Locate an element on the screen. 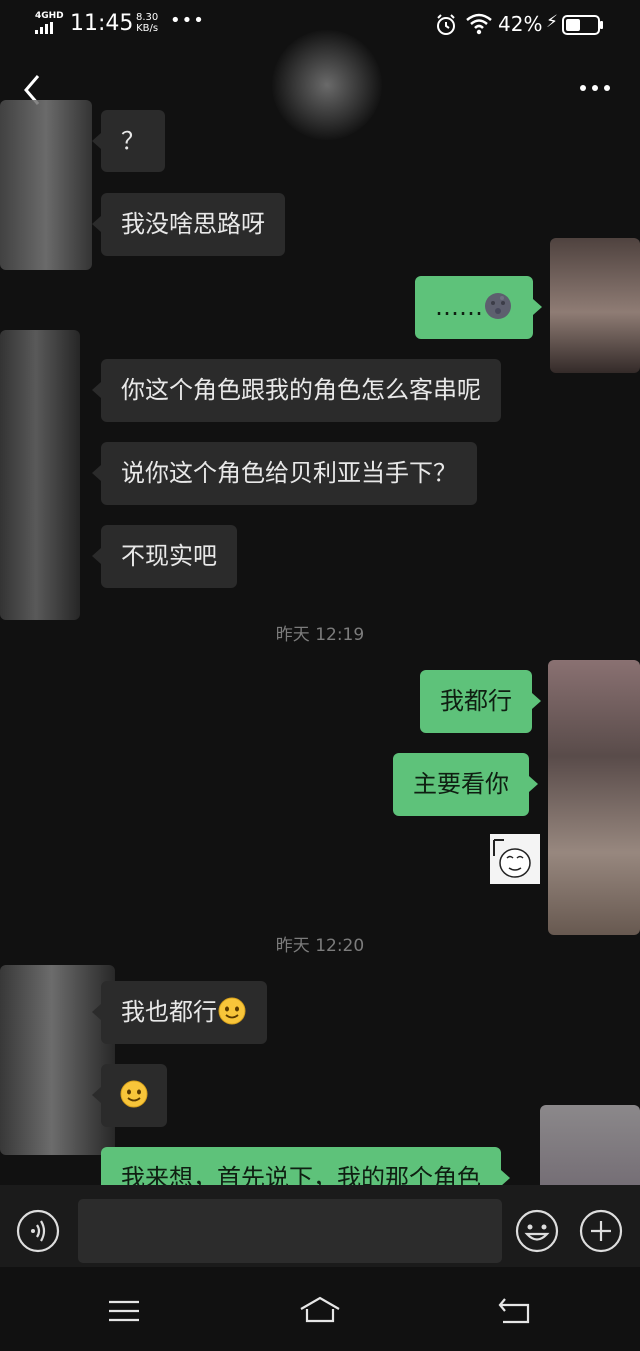 The width and height of the screenshot is (640, 1351). battery-percent: 42% is located at coordinates (520, 24).